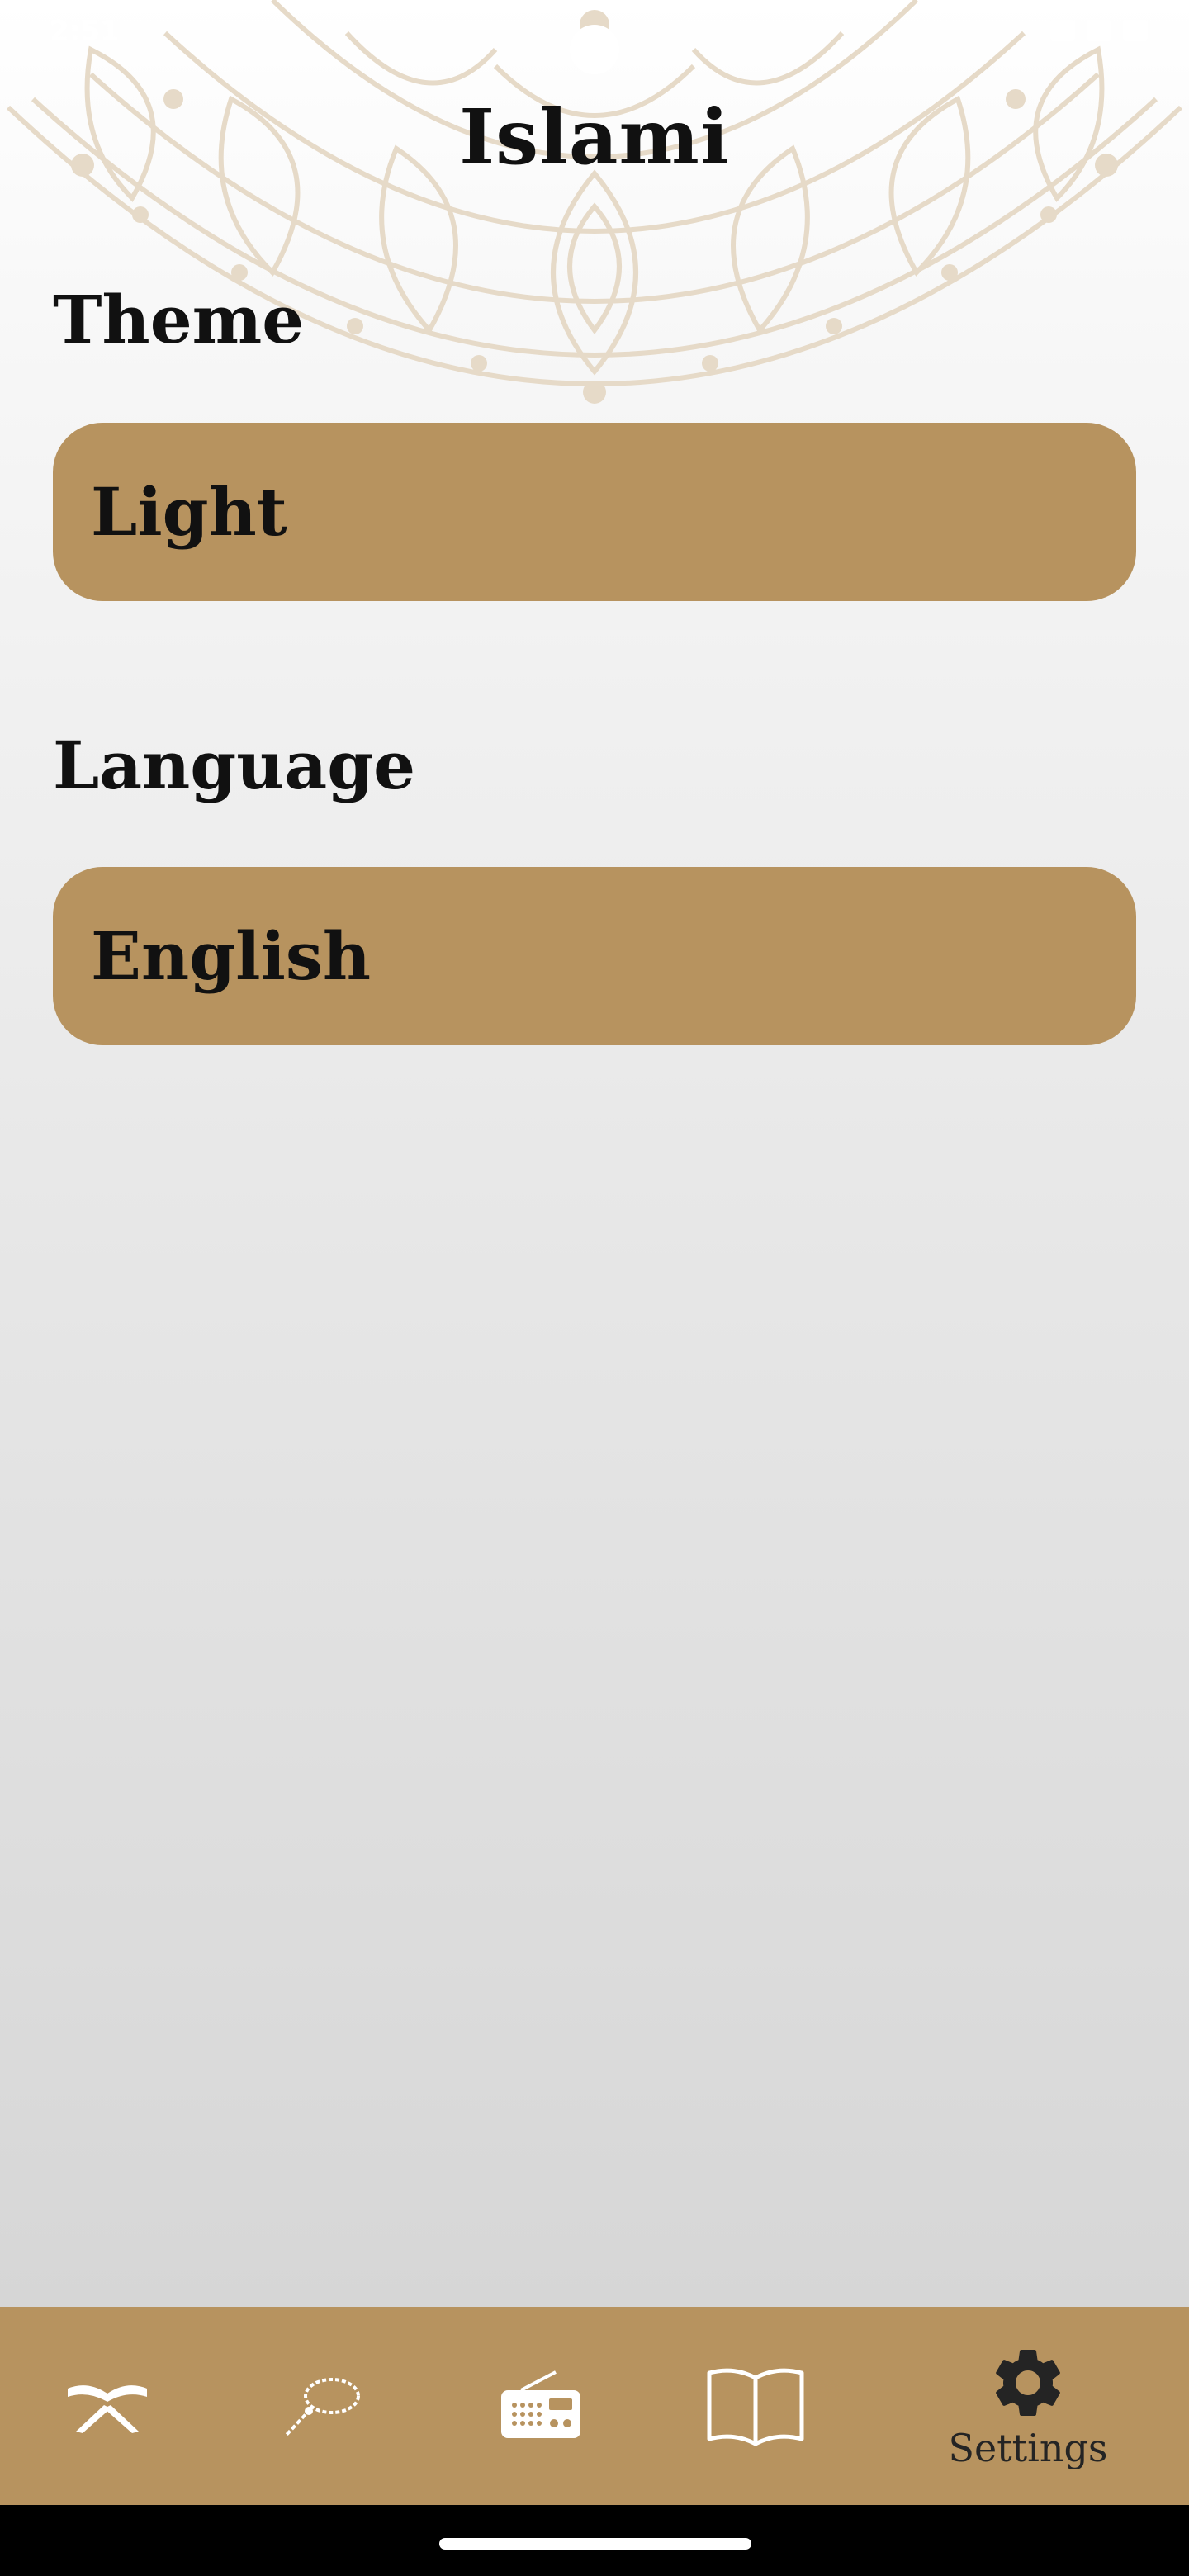  I want to click on nav-item-settings: Settings, so click(1028, 2406).